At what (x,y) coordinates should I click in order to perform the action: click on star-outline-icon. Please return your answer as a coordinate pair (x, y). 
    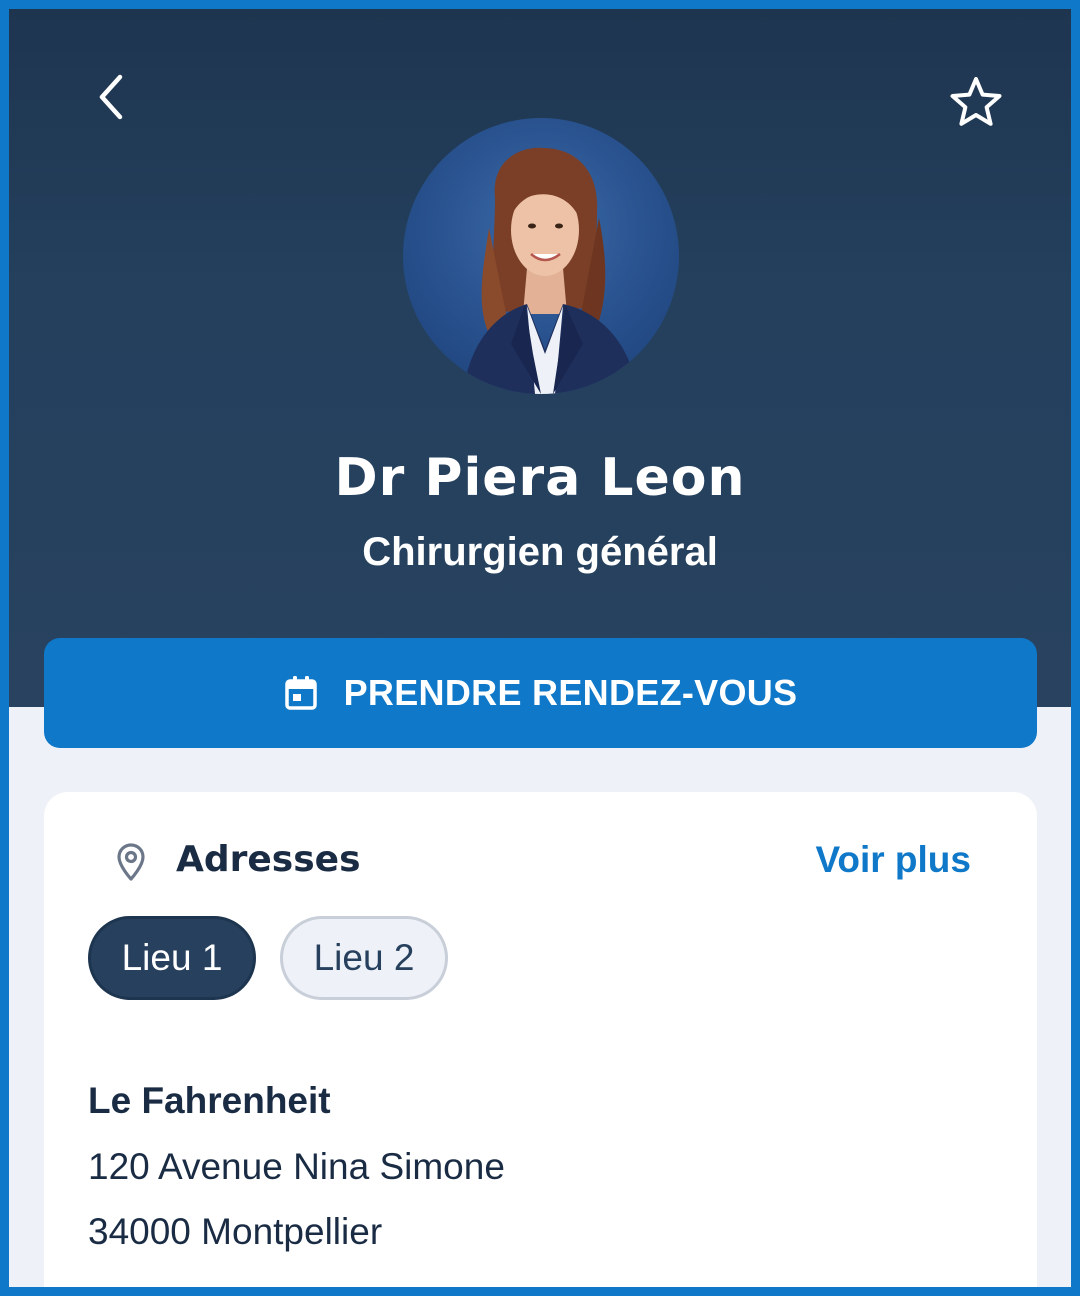
    Looking at the image, I should click on (976, 101).